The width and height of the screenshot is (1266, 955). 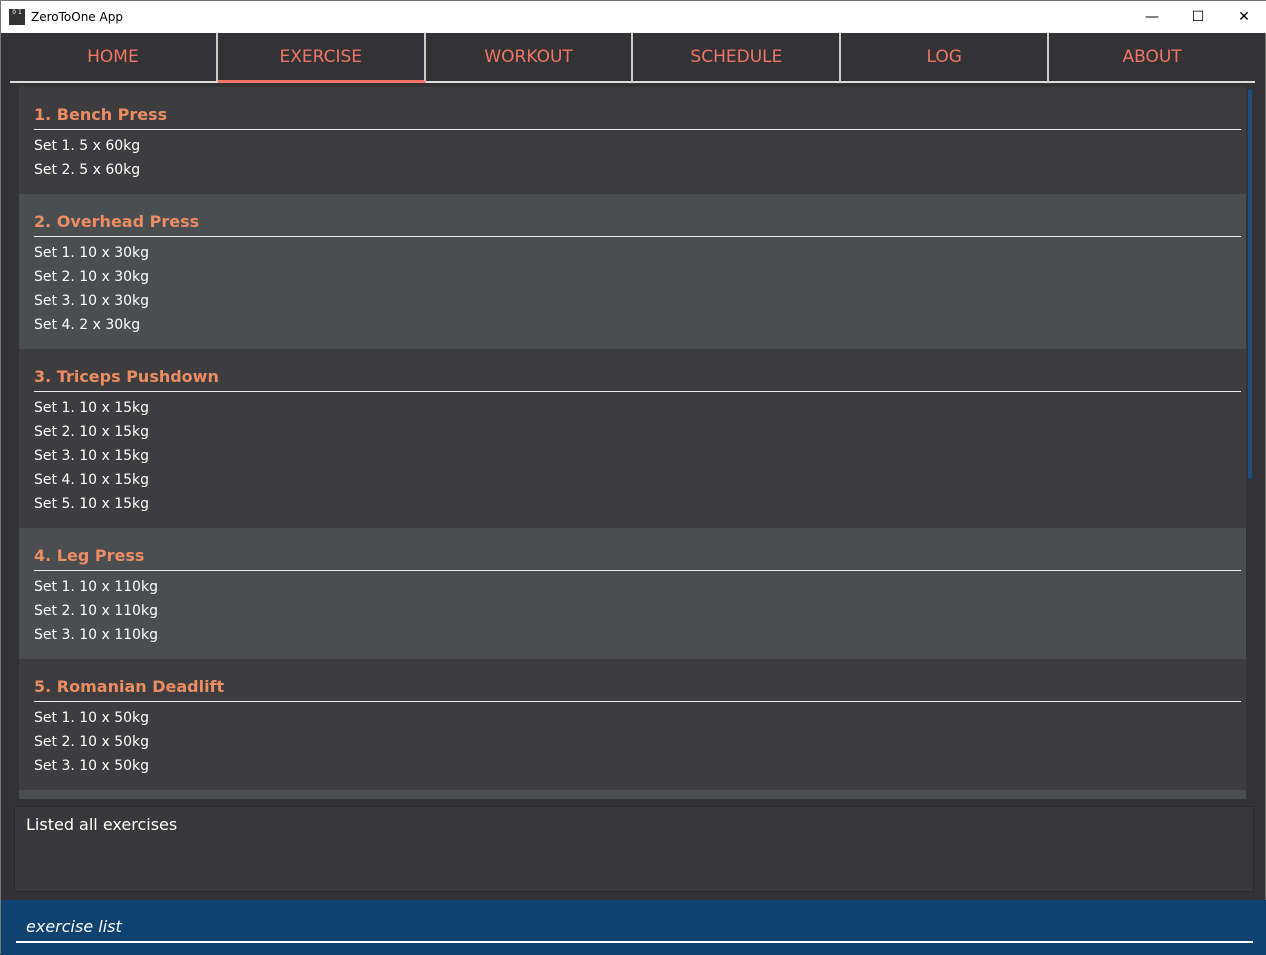 I want to click on title-bar: 0 1 ZeroToOne App — ☐ ✕, so click(x=633, y=17).